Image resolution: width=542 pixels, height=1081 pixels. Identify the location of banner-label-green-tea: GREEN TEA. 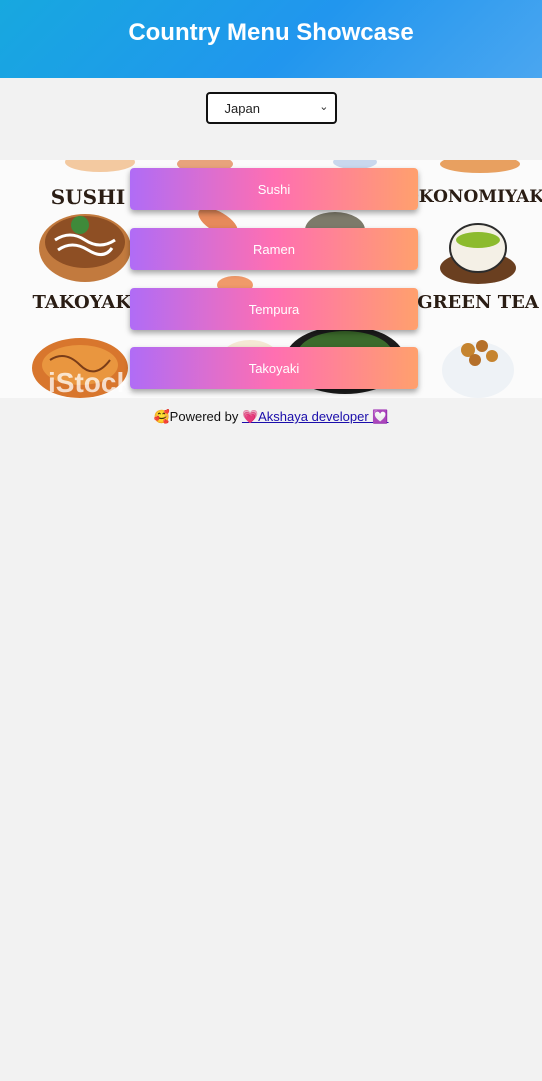
(478, 302).